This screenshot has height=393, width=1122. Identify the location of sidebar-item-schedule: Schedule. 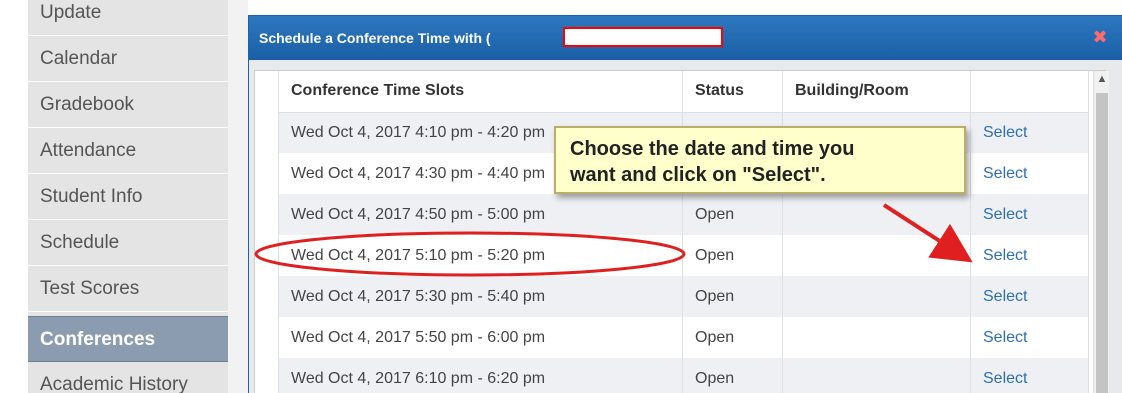
(128, 243).